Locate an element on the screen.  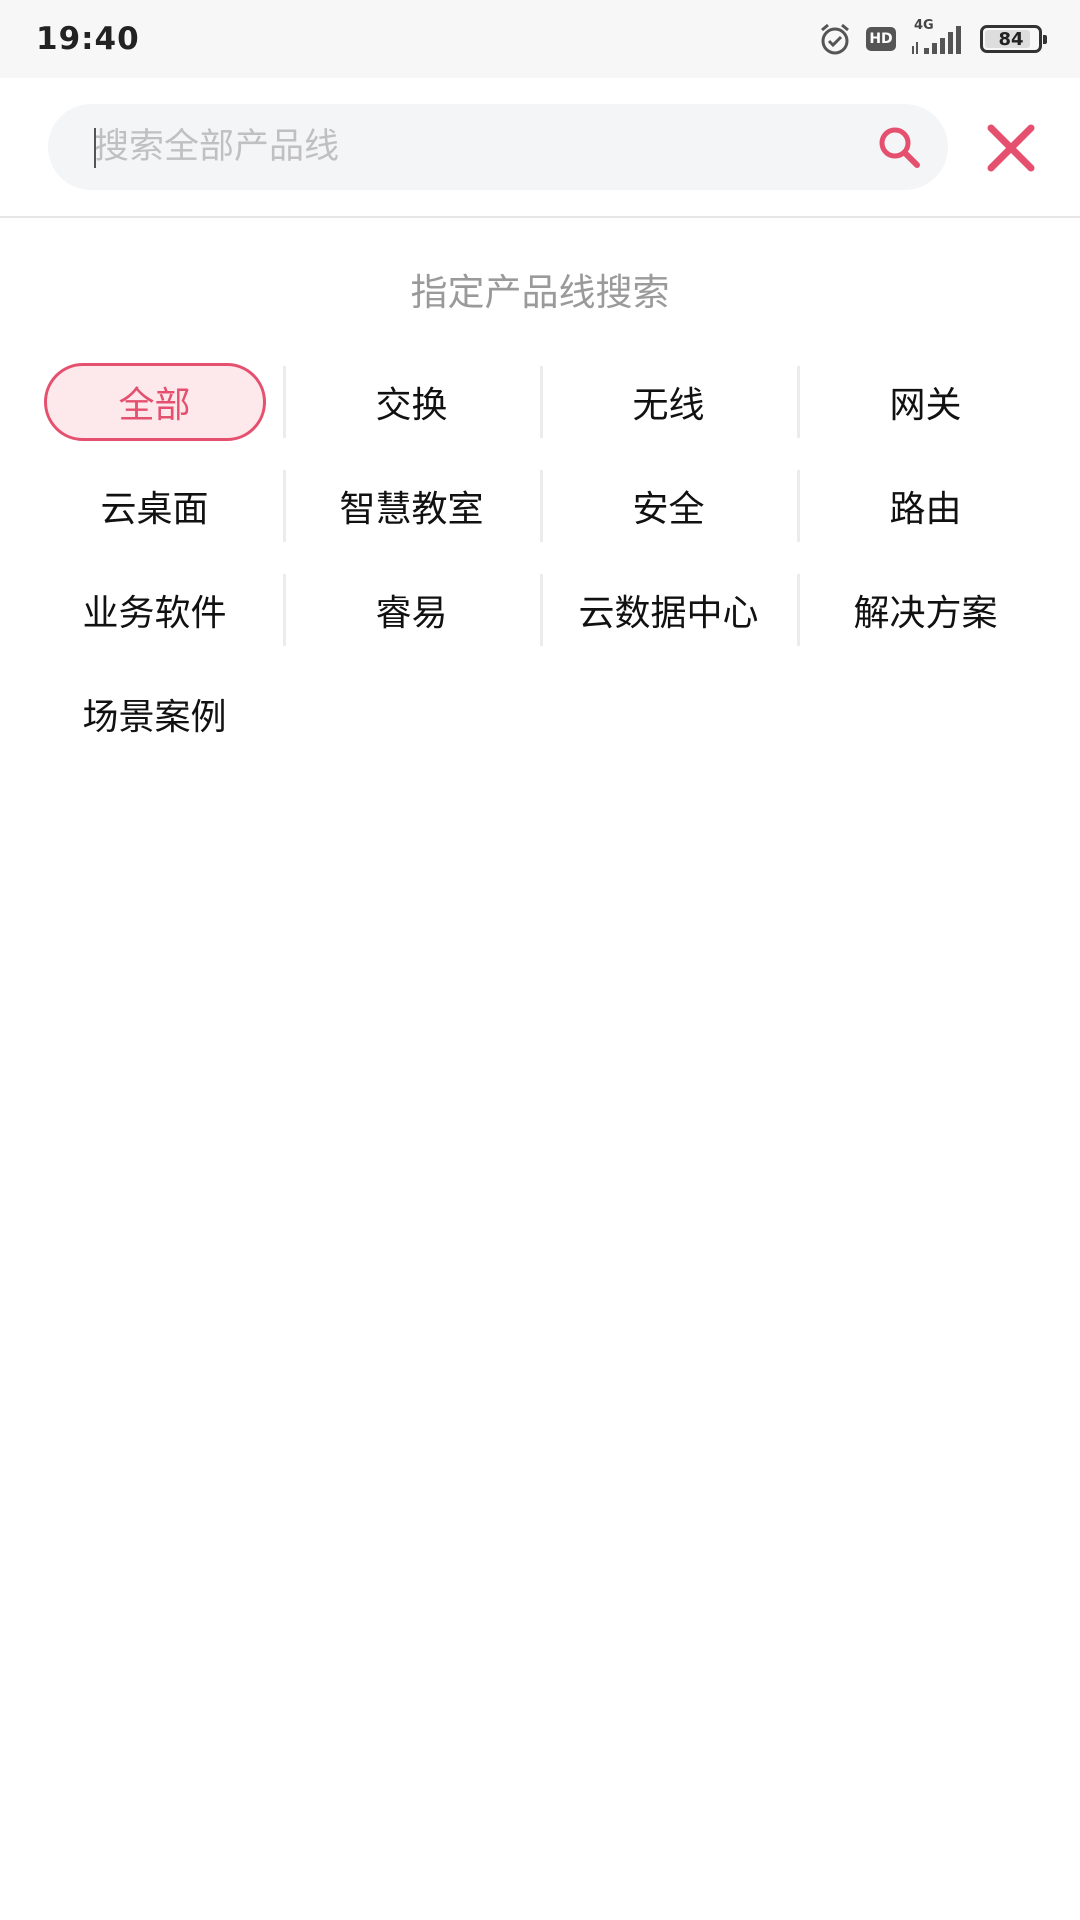
search-input is located at coordinates (498, 147).